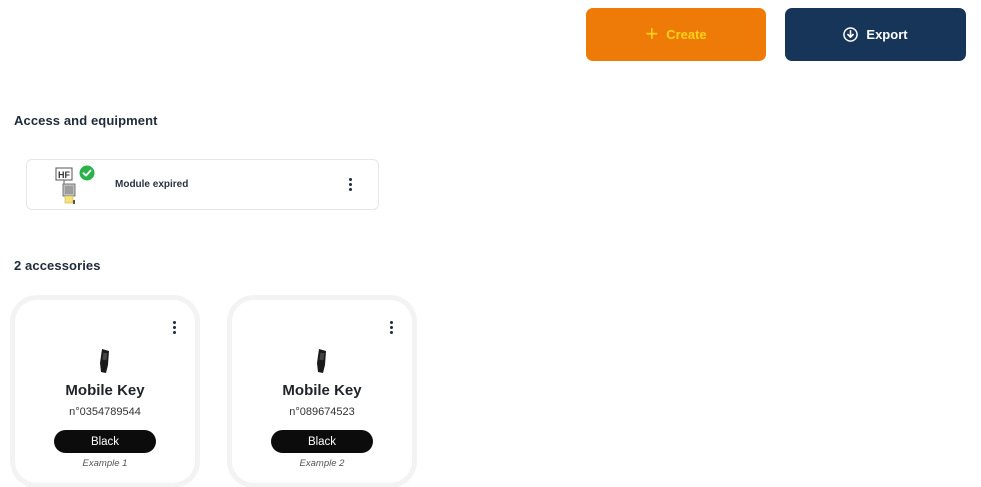  I want to click on accessory-card: Mobile Key n°089674523 Black Example 2, so click(322, 391).